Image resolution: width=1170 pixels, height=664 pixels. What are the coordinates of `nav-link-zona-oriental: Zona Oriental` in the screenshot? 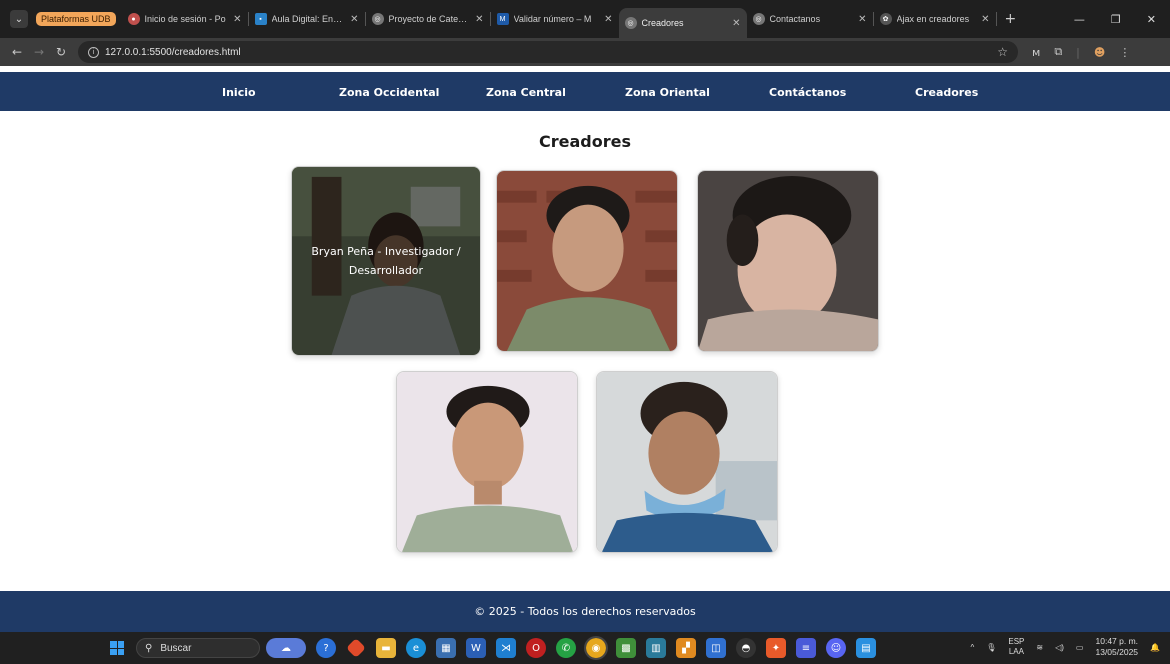 It's located at (667, 92).